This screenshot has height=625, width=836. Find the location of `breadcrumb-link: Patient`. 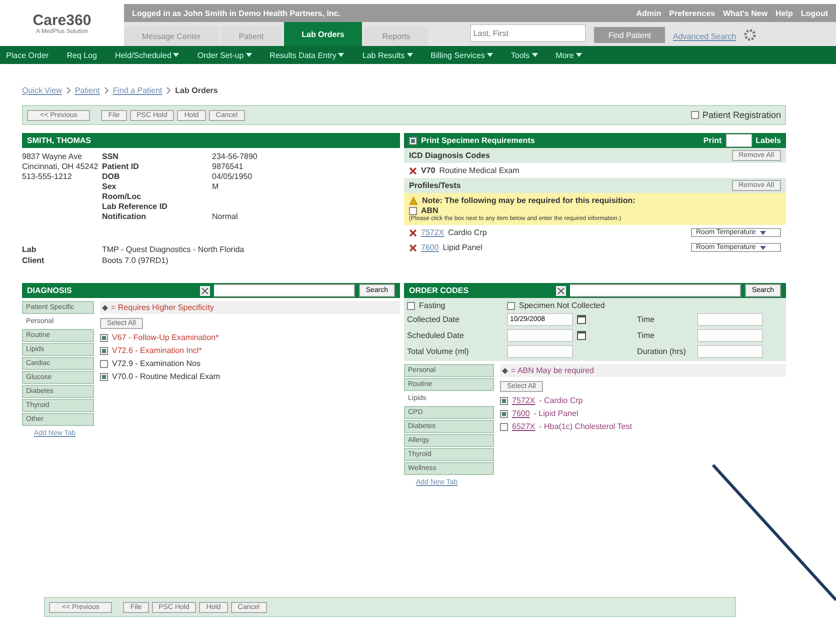

breadcrumb-link: Patient is located at coordinates (87, 90).